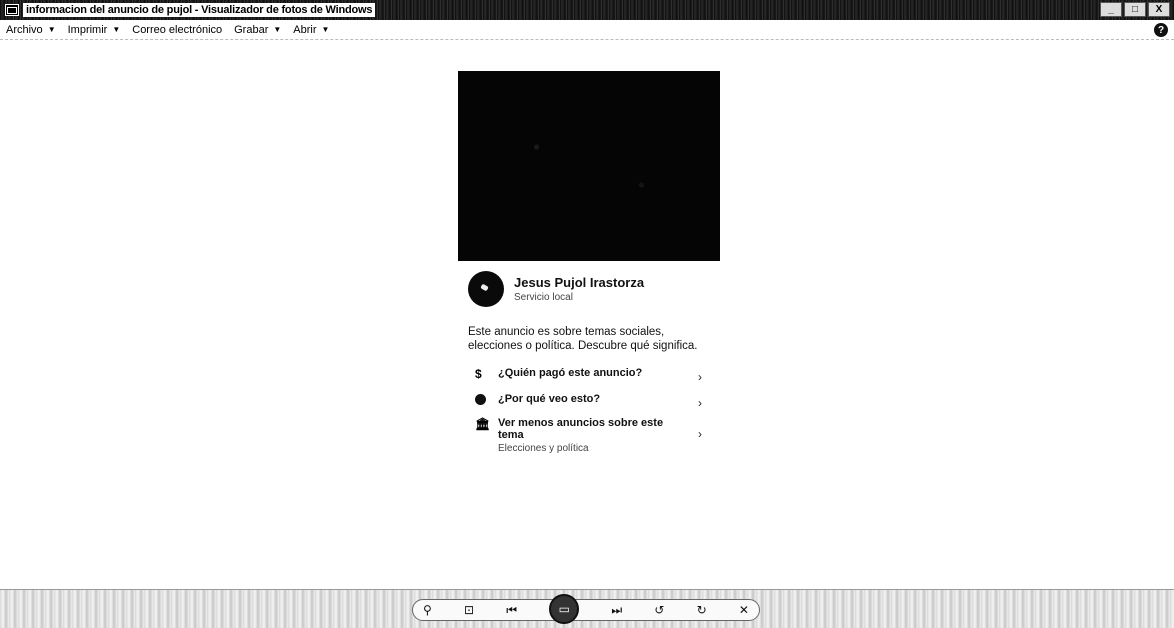 This screenshot has height=628, width=1174. I want to click on menu-abrir: Abrir ▼, so click(311, 30).